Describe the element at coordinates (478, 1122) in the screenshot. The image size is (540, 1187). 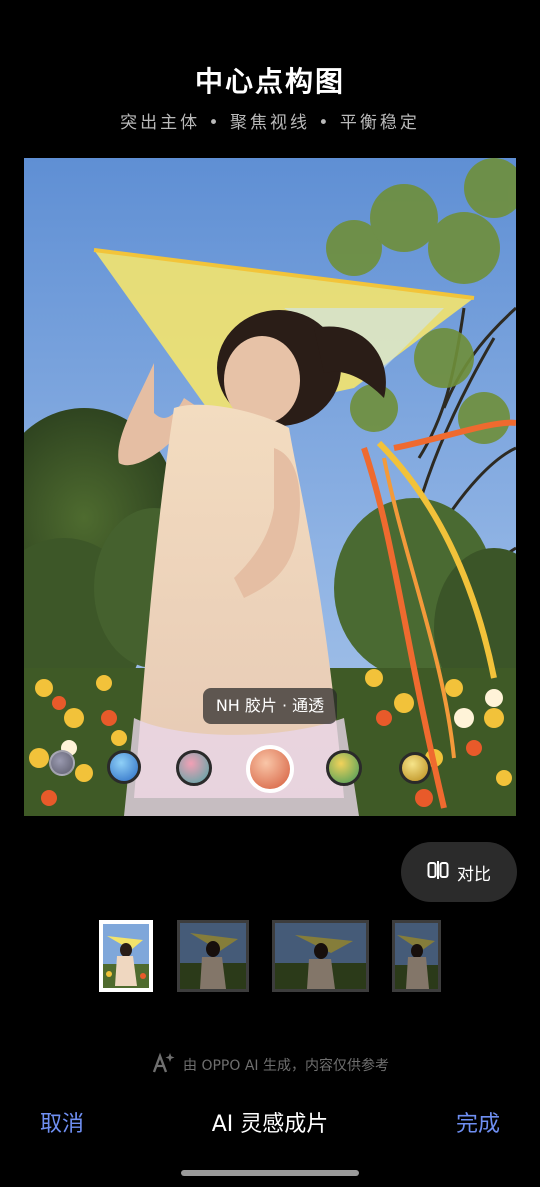
I see `done-button: 完成` at that location.